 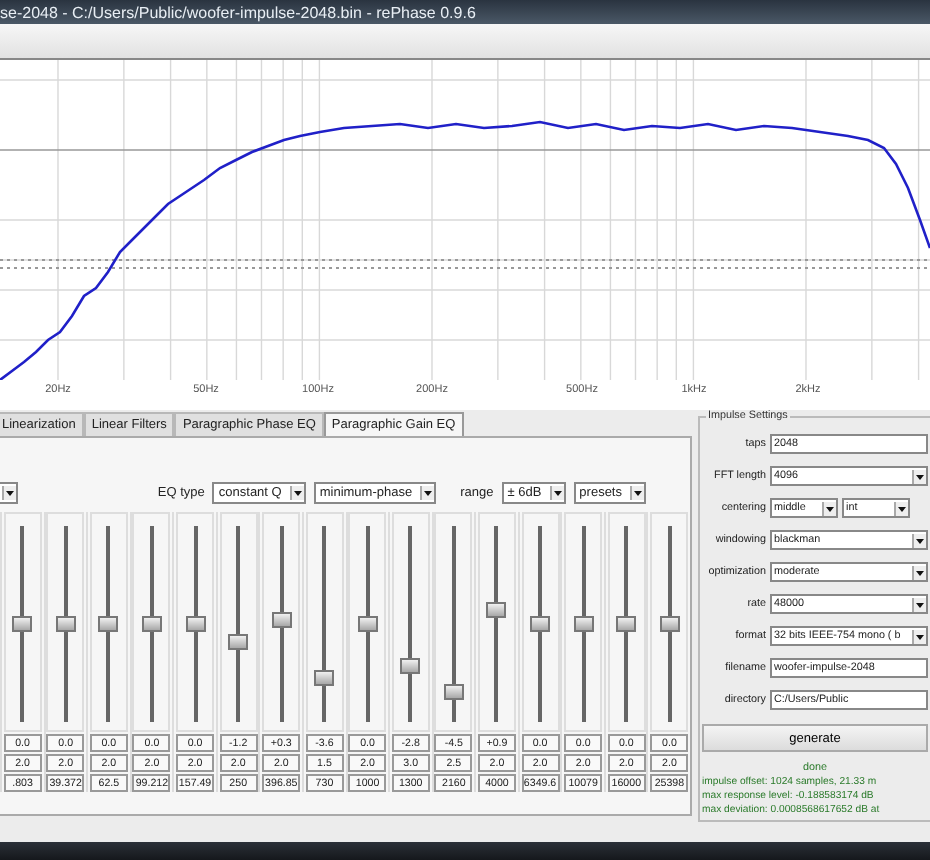 I want to click on dropdown, so click(x=9, y=493).